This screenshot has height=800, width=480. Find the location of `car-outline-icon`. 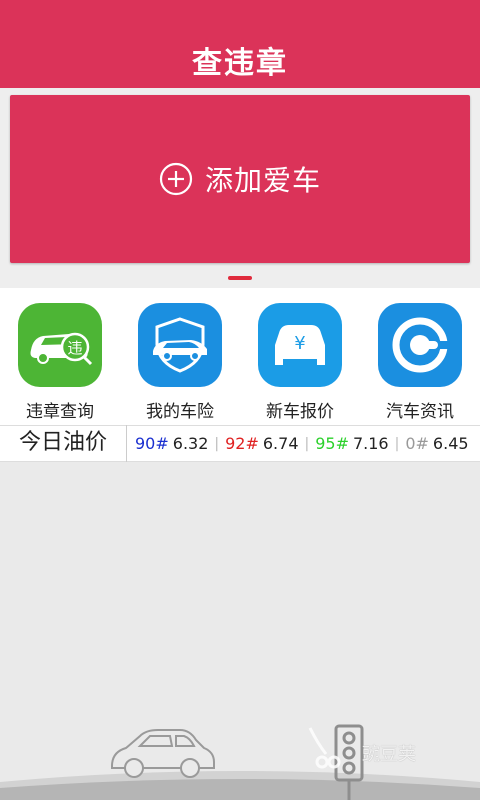

car-outline-icon is located at coordinates (163, 753).